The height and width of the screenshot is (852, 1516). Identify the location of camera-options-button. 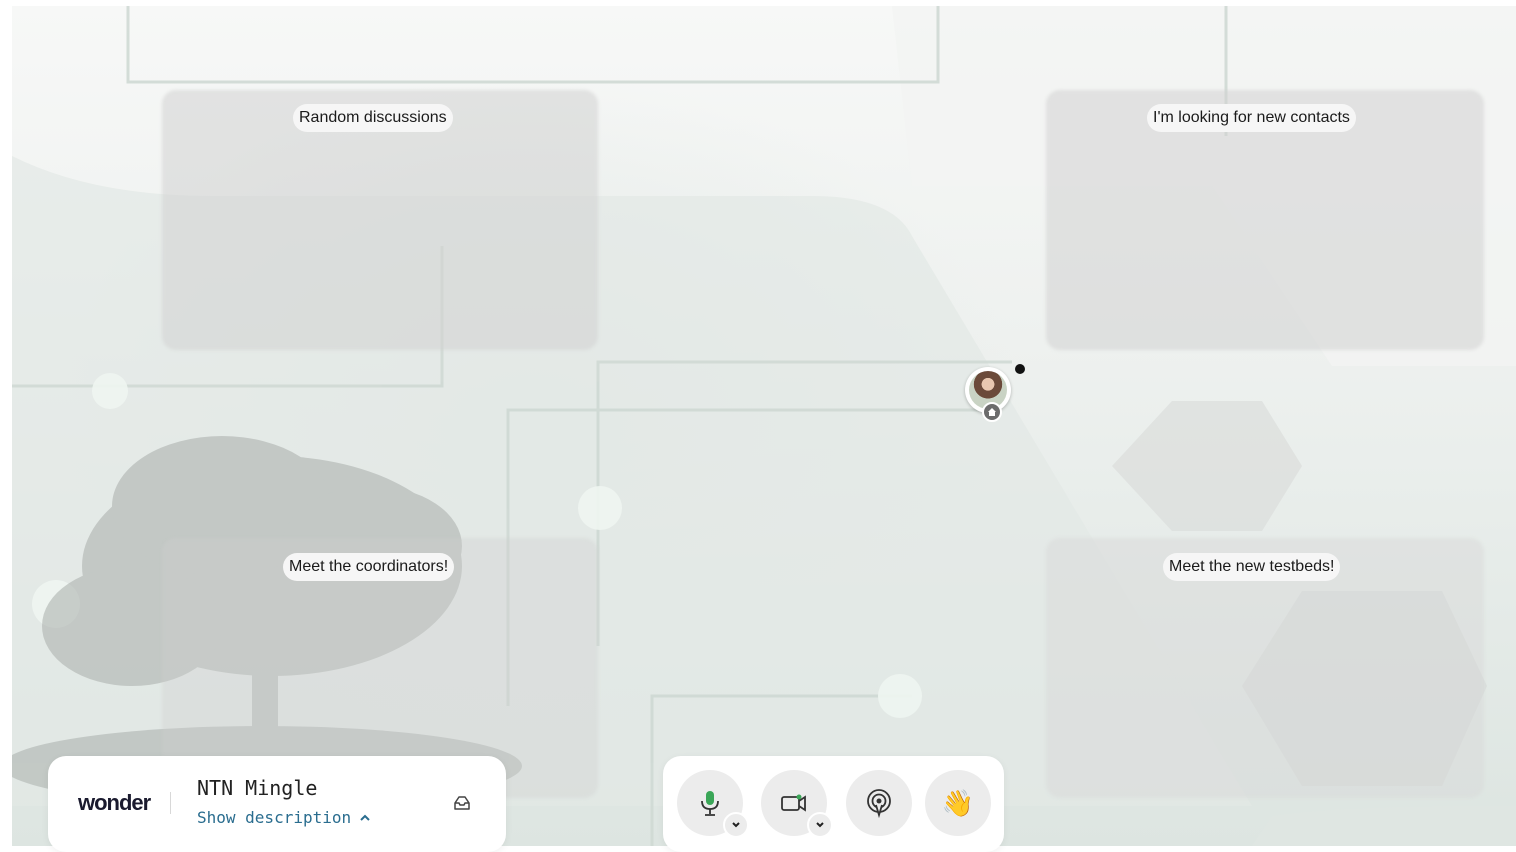
(820, 825).